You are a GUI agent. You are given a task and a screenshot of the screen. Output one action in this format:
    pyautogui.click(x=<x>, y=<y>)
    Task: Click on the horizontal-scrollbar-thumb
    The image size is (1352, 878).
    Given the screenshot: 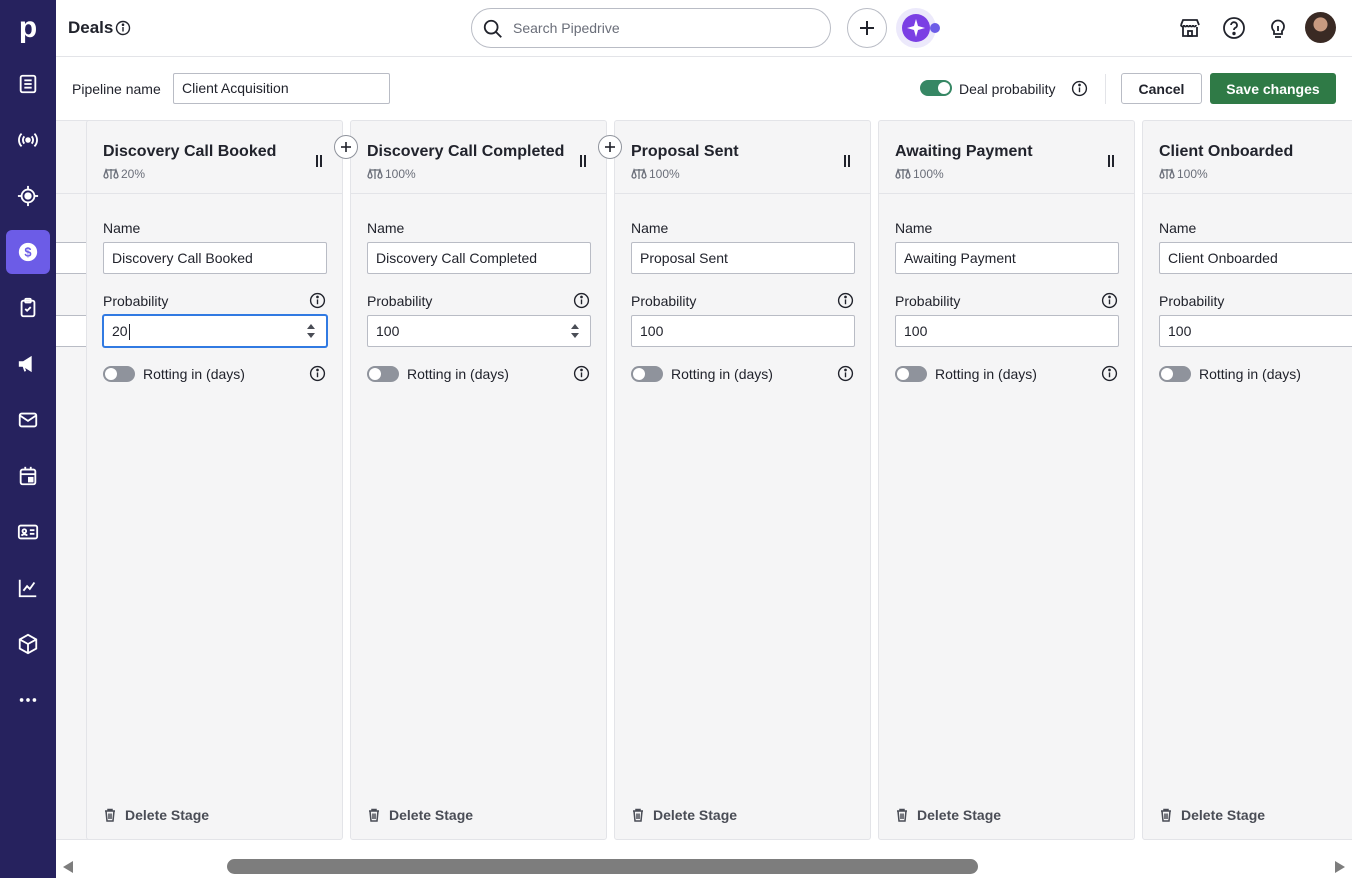 What is the action you would take?
    pyautogui.click(x=602, y=866)
    